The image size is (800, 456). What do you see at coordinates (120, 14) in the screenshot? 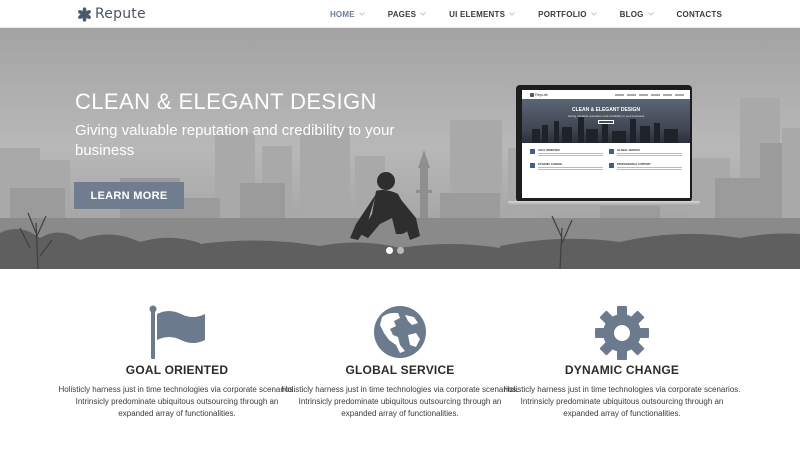
I see `brand-name: Repute` at bounding box center [120, 14].